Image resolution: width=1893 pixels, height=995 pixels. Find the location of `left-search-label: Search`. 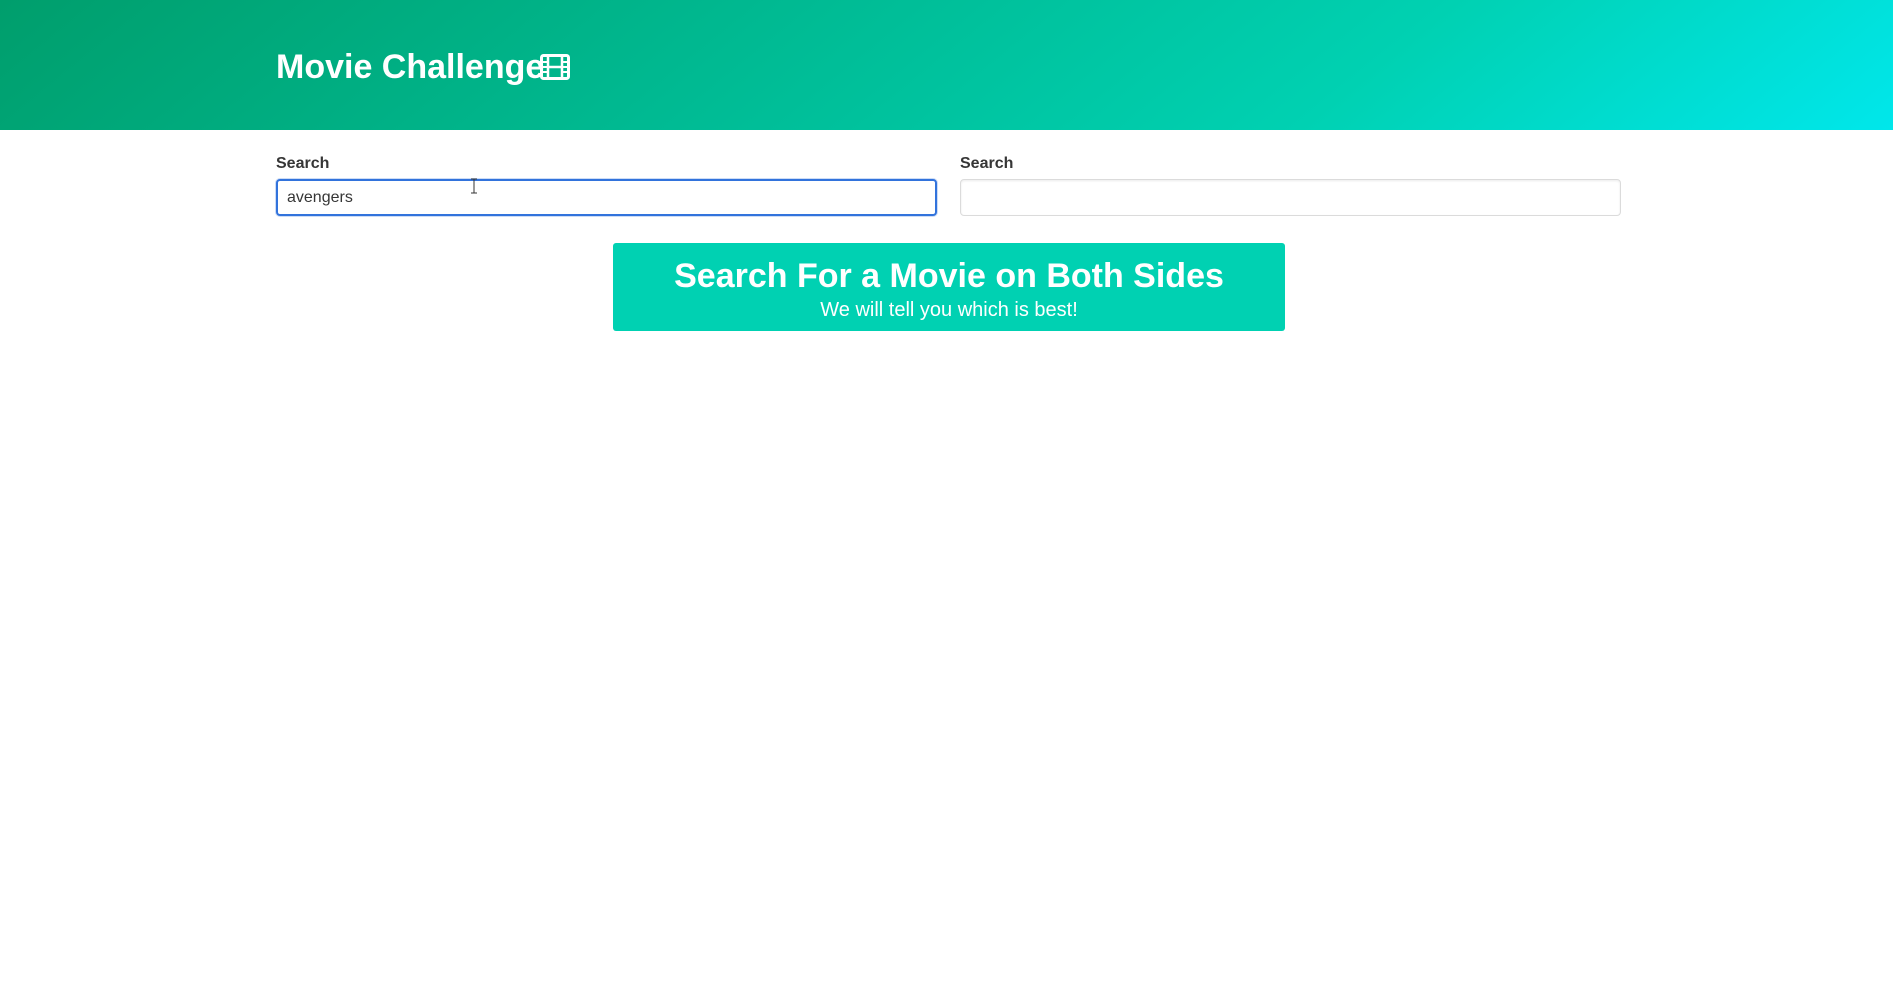

left-search-label: Search is located at coordinates (303, 163).